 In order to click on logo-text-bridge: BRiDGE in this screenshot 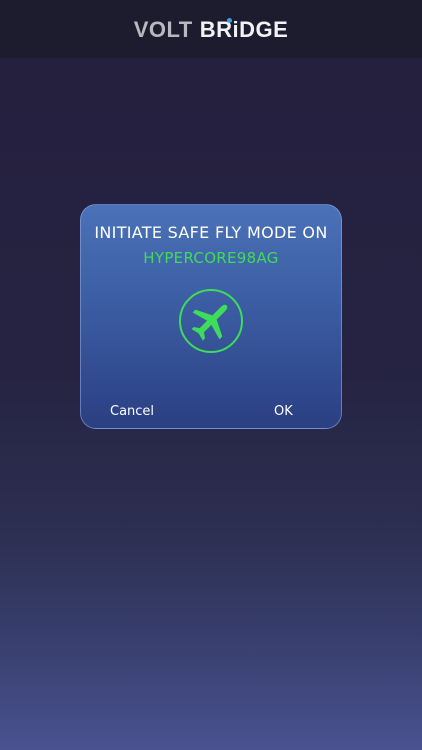, I will do `click(244, 30)`.